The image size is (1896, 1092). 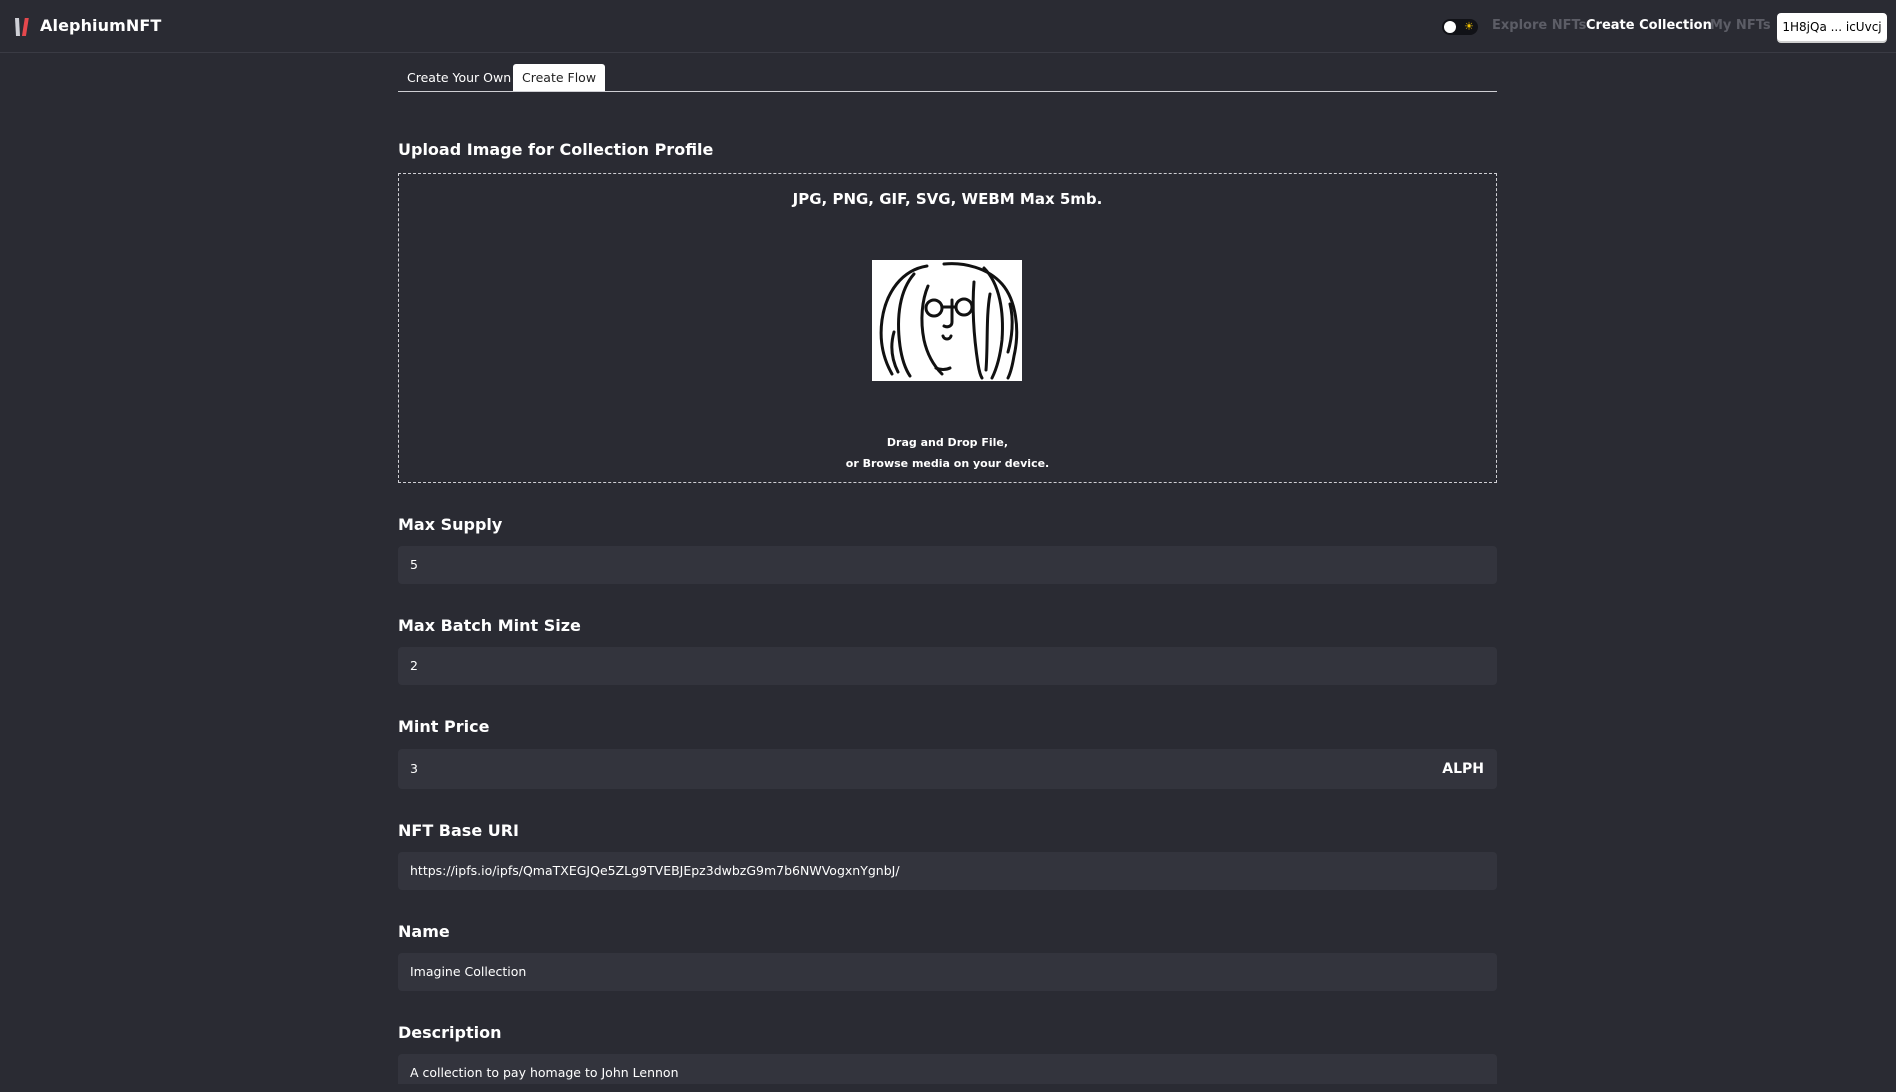 I want to click on theme-toggle: ☀, so click(x=1460, y=27).